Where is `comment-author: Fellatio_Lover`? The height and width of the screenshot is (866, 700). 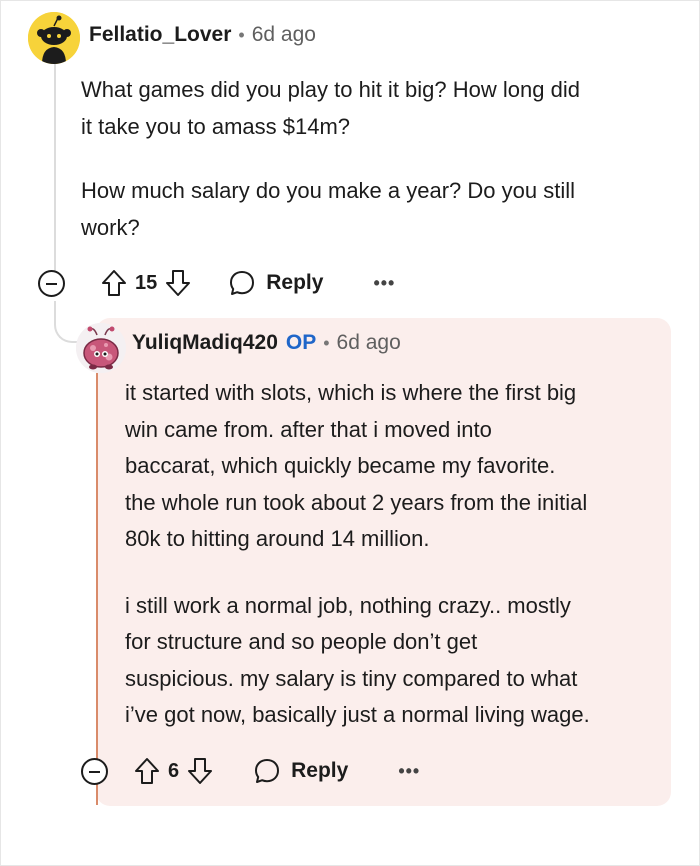 comment-author: Fellatio_Lover is located at coordinates (160, 35).